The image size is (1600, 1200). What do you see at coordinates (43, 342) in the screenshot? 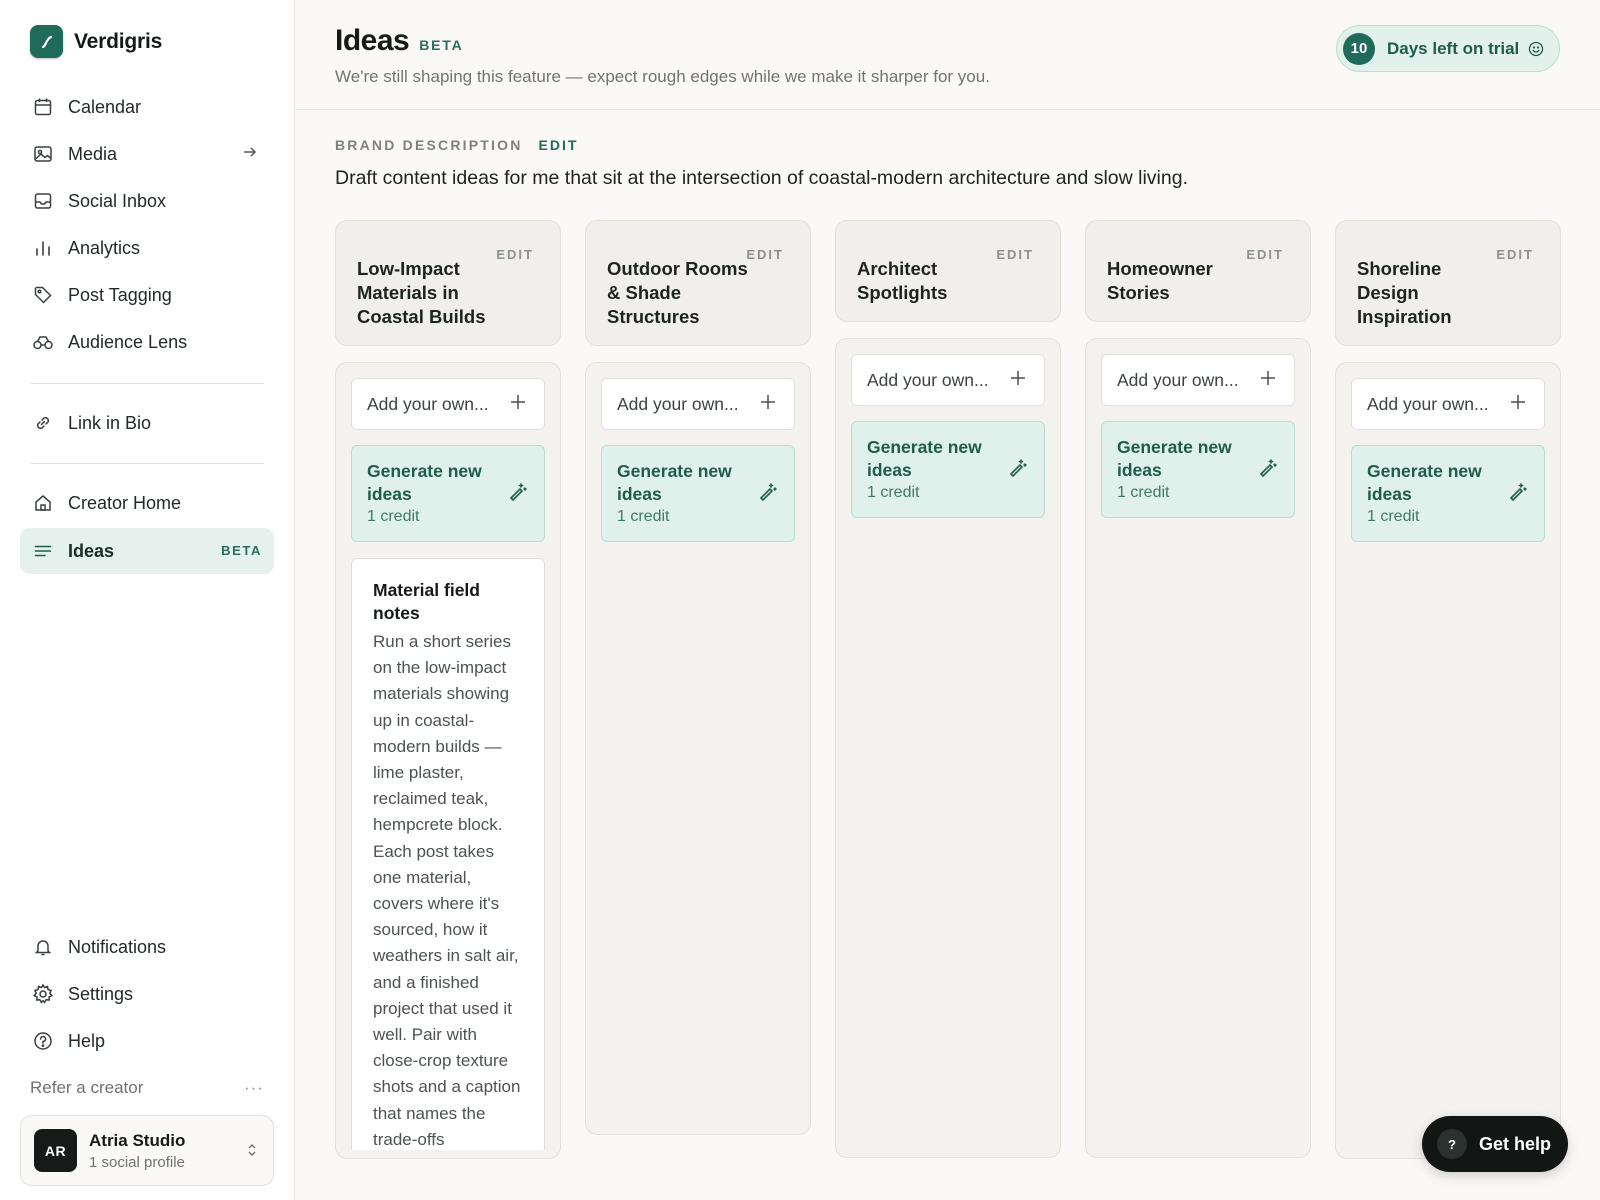
I see `binoculars-icon` at bounding box center [43, 342].